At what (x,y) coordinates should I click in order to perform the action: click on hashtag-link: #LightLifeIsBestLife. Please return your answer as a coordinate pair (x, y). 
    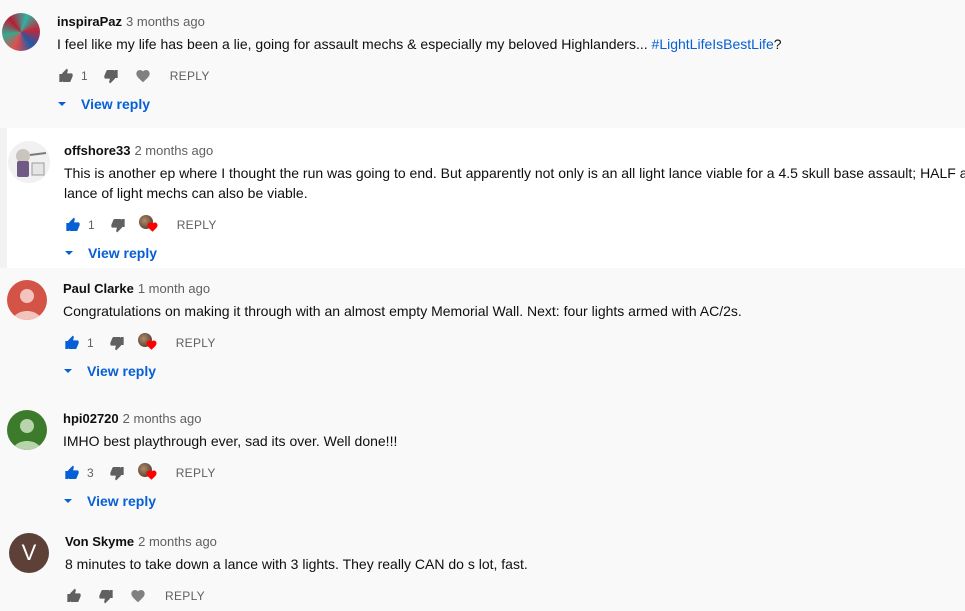
    Looking at the image, I should click on (713, 44).